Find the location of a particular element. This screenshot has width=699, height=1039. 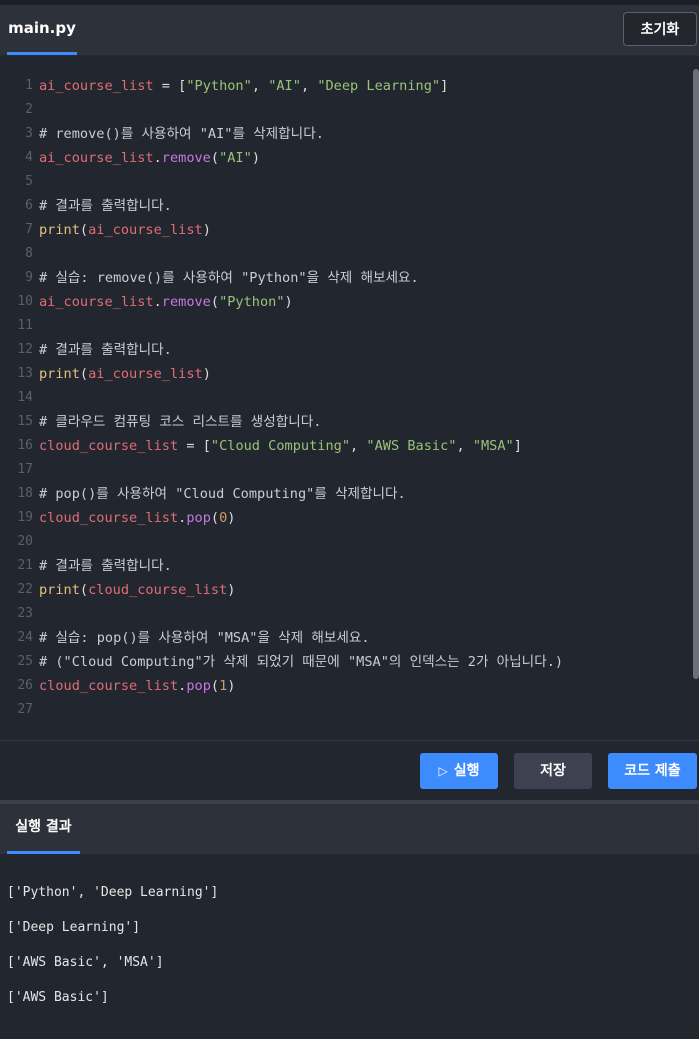

code-token: # pop()를 사용하여 "Cloud Computing"를 삭제합니다. is located at coordinates (222, 494).